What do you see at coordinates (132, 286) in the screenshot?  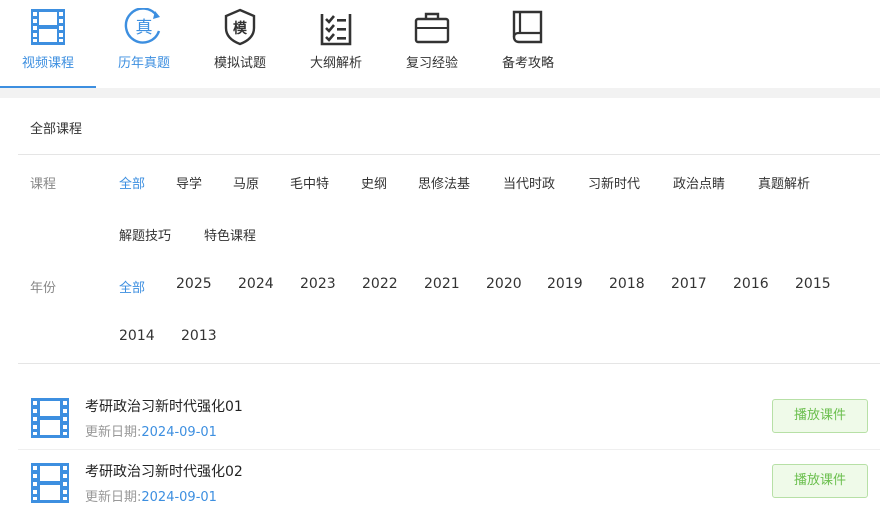 I see `year-filter-all: 全部` at bounding box center [132, 286].